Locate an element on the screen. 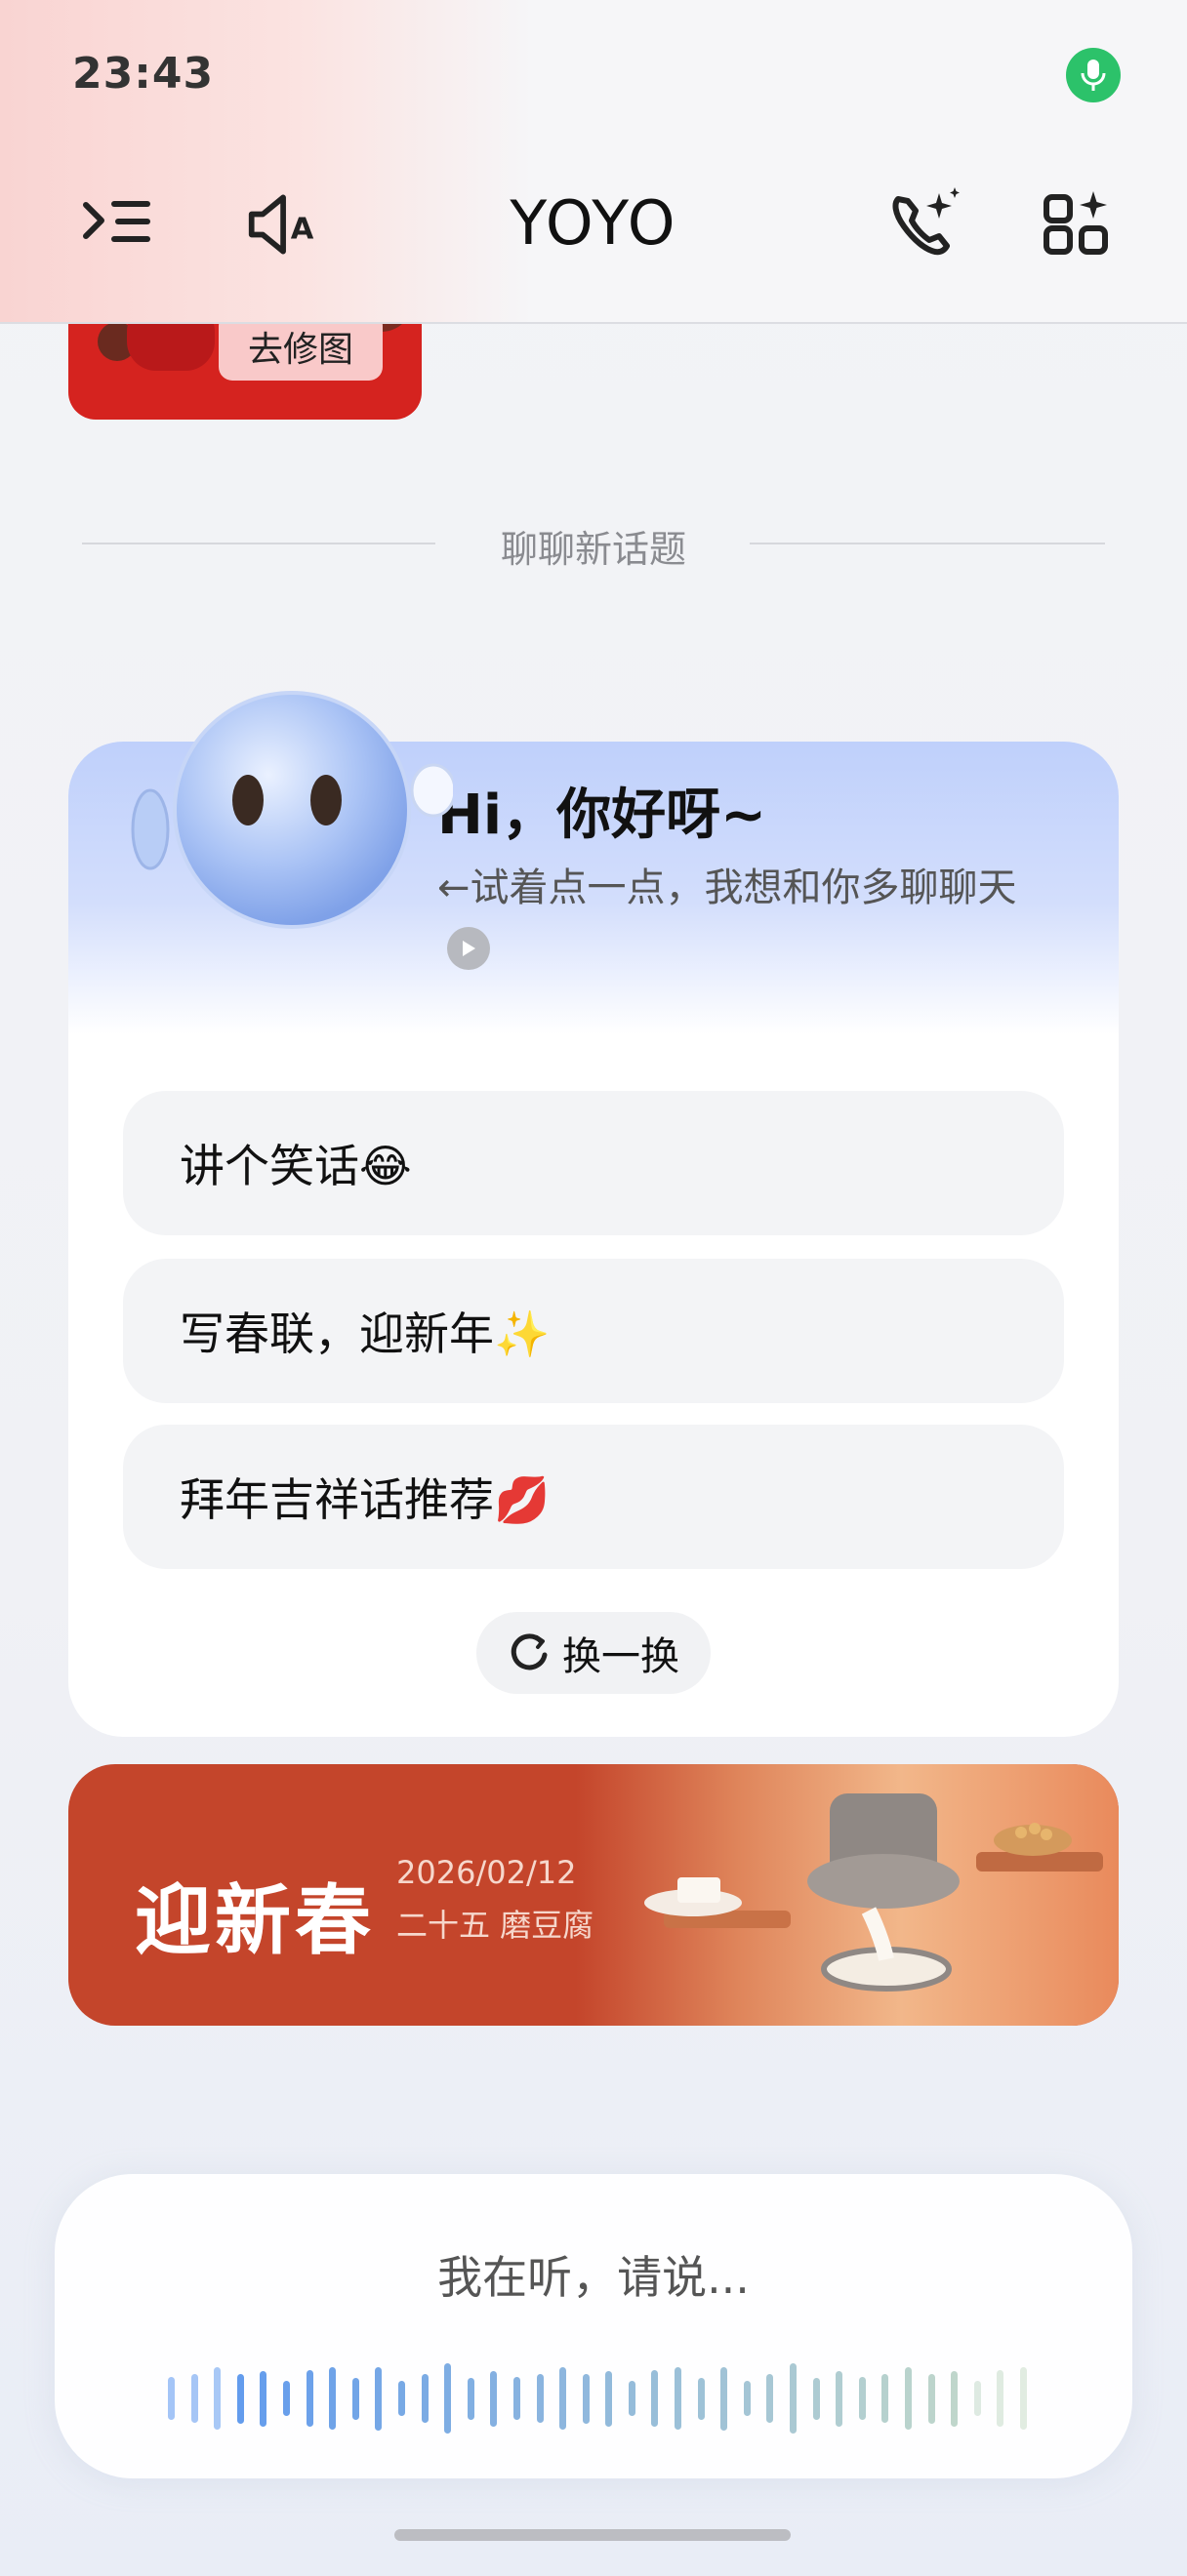 The image size is (1187, 2576). ai-call-icon is located at coordinates (923, 224).